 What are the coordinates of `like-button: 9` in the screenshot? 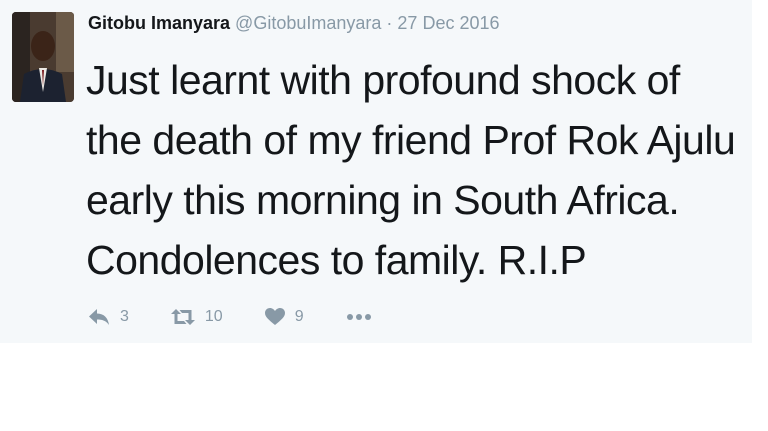 It's located at (284, 317).